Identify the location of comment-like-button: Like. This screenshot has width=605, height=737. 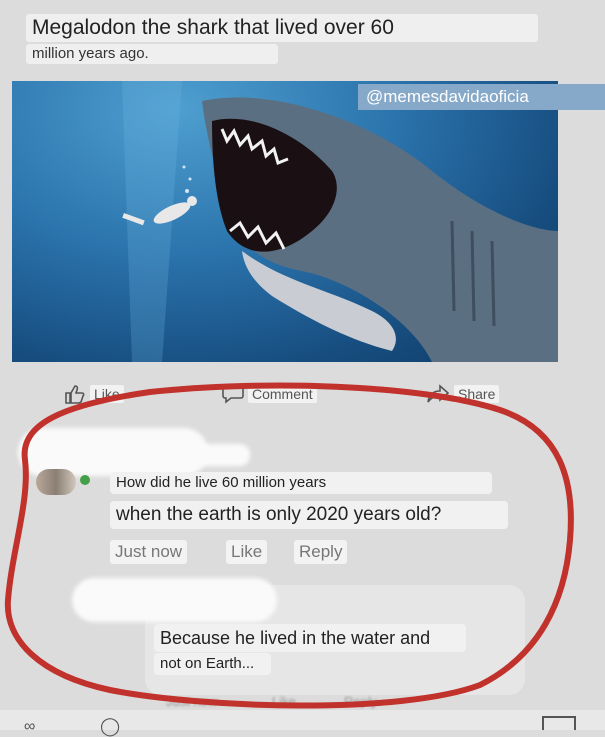
(247, 552).